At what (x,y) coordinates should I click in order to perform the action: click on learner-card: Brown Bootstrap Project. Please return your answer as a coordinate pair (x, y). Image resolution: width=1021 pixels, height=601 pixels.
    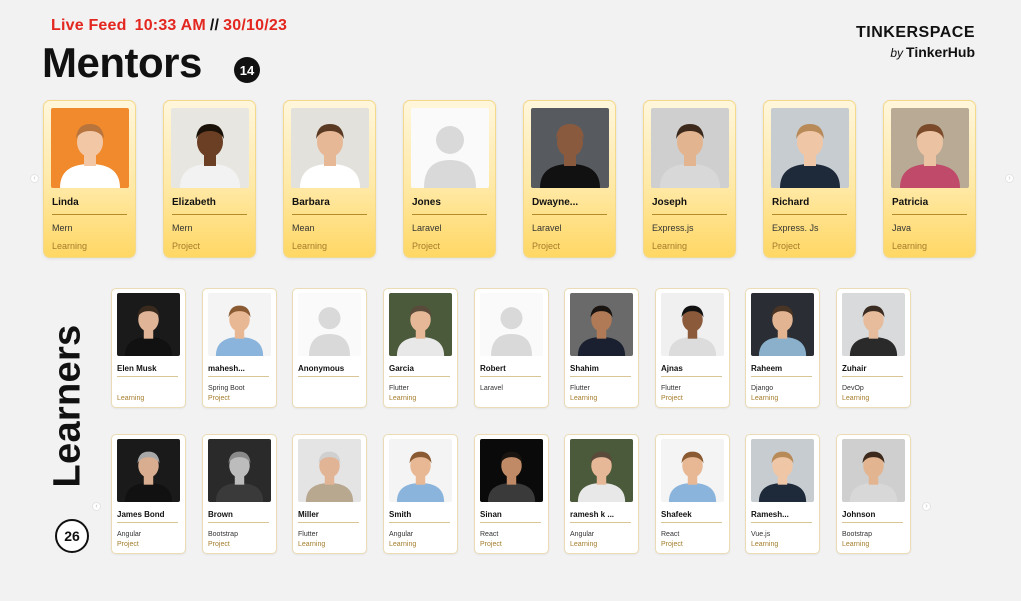
    Looking at the image, I should click on (239, 494).